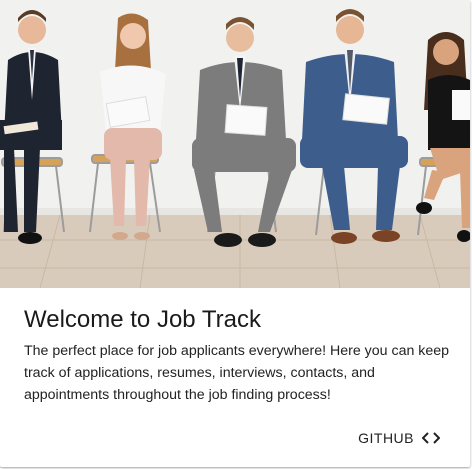 Image resolution: width=472 pixels, height=469 pixels. What do you see at coordinates (431, 438) in the screenshot?
I see `code-icon` at bounding box center [431, 438].